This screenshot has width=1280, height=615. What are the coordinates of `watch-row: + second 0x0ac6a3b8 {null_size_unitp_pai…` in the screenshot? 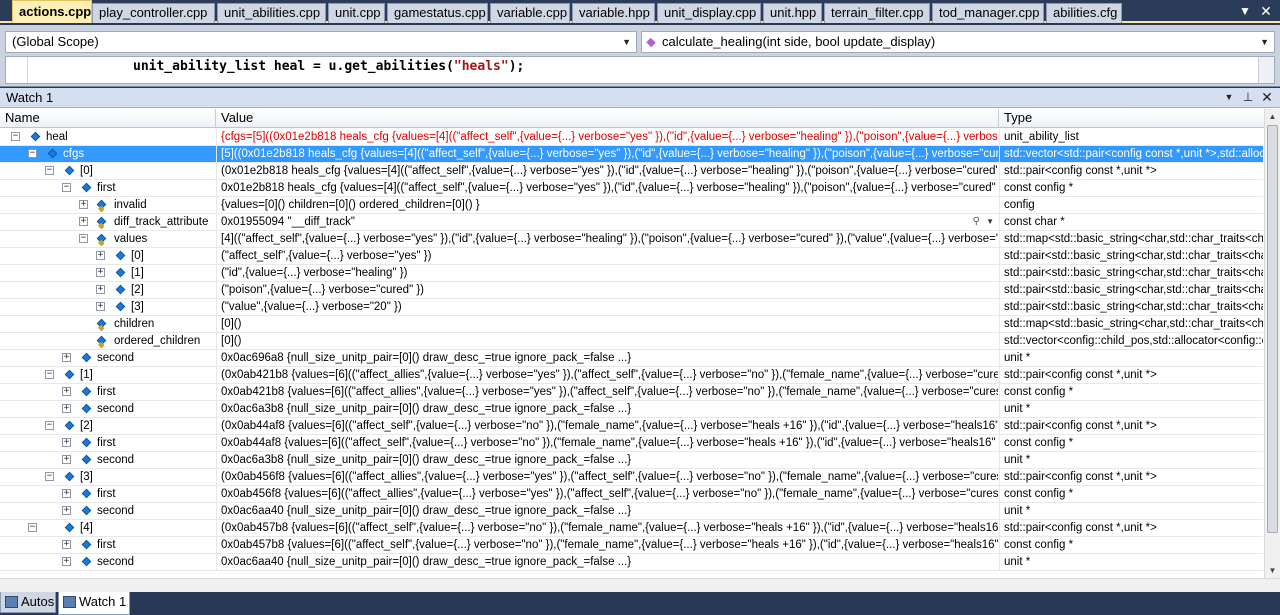 It's located at (631, 409).